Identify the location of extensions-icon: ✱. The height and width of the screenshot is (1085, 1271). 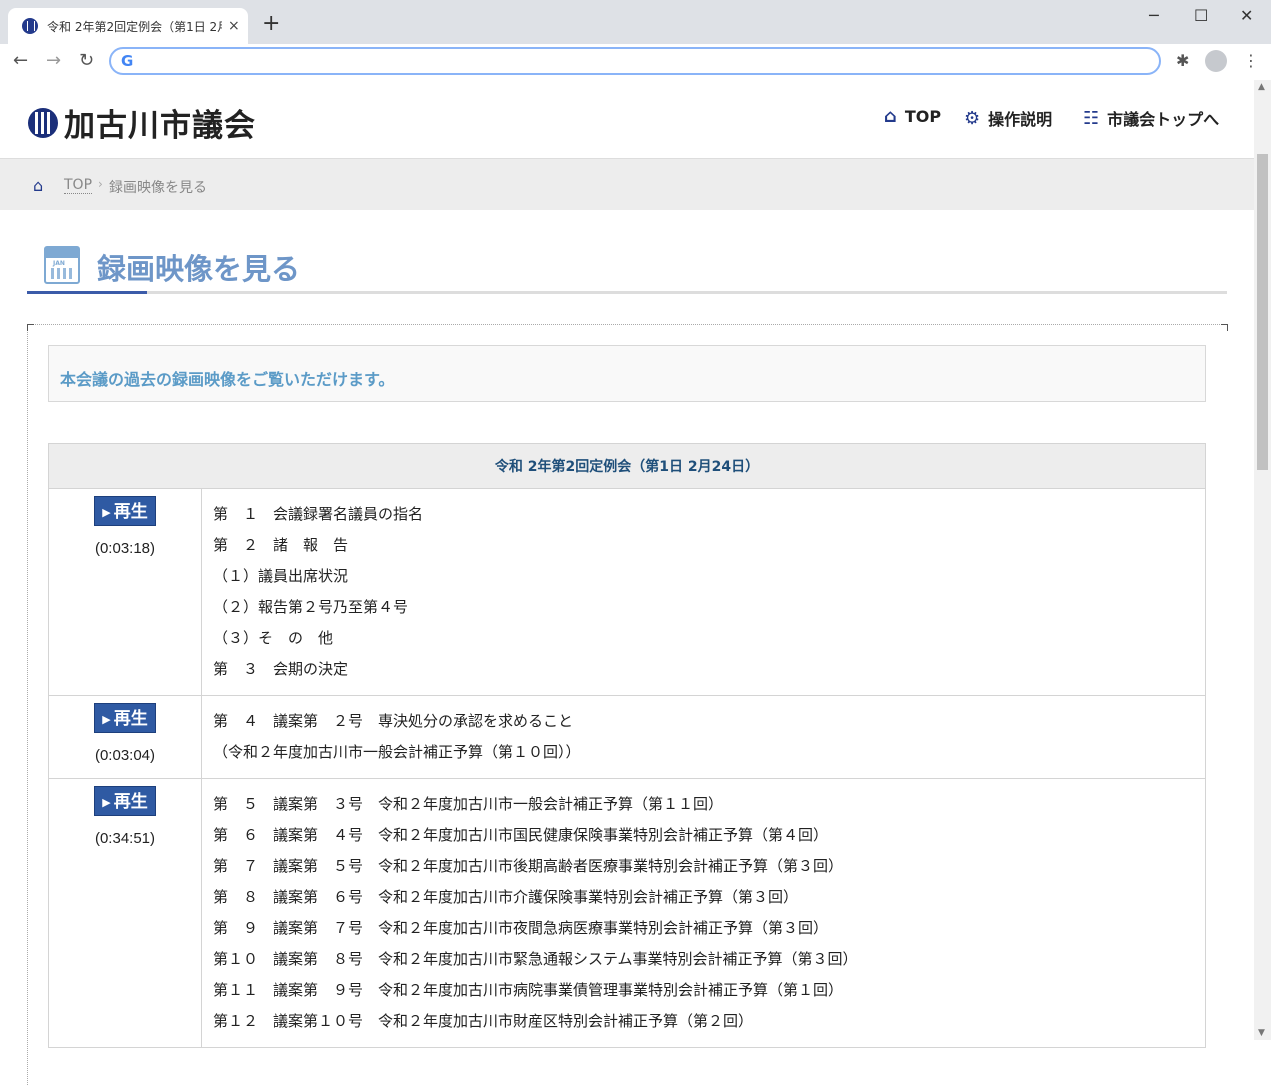
(1182, 60).